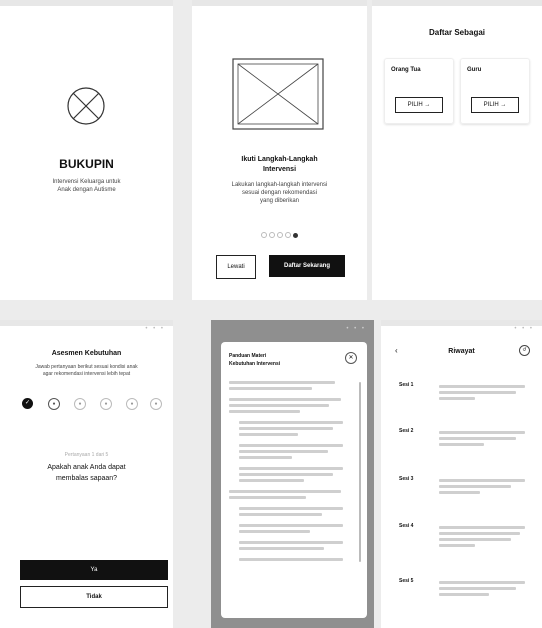 This screenshot has height=628, width=542. I want to click on step-done-icon: ✓, so click(27, 403).